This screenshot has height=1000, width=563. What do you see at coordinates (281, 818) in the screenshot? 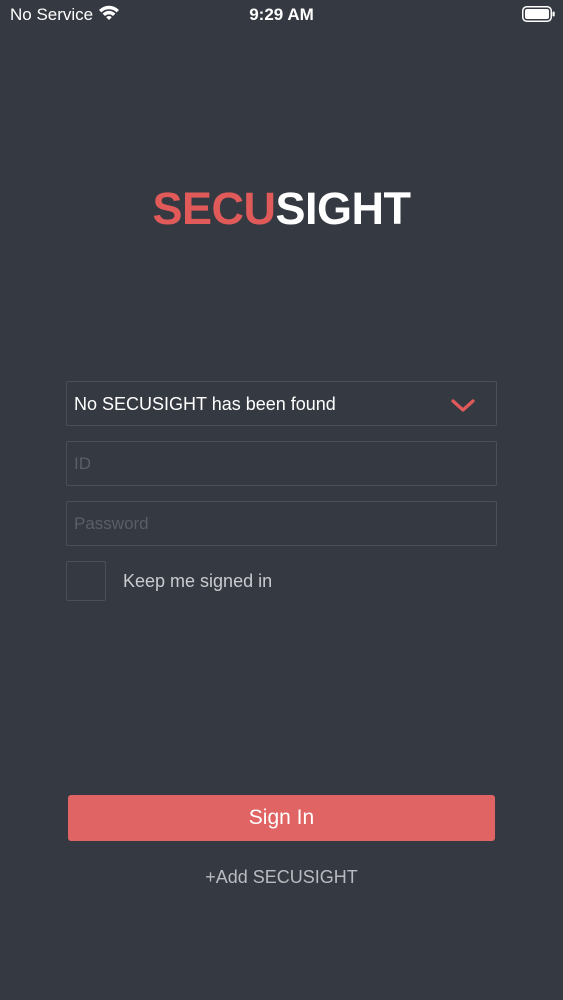
I see `sign-in-button: Sign In` at bounding box center [281, 818].